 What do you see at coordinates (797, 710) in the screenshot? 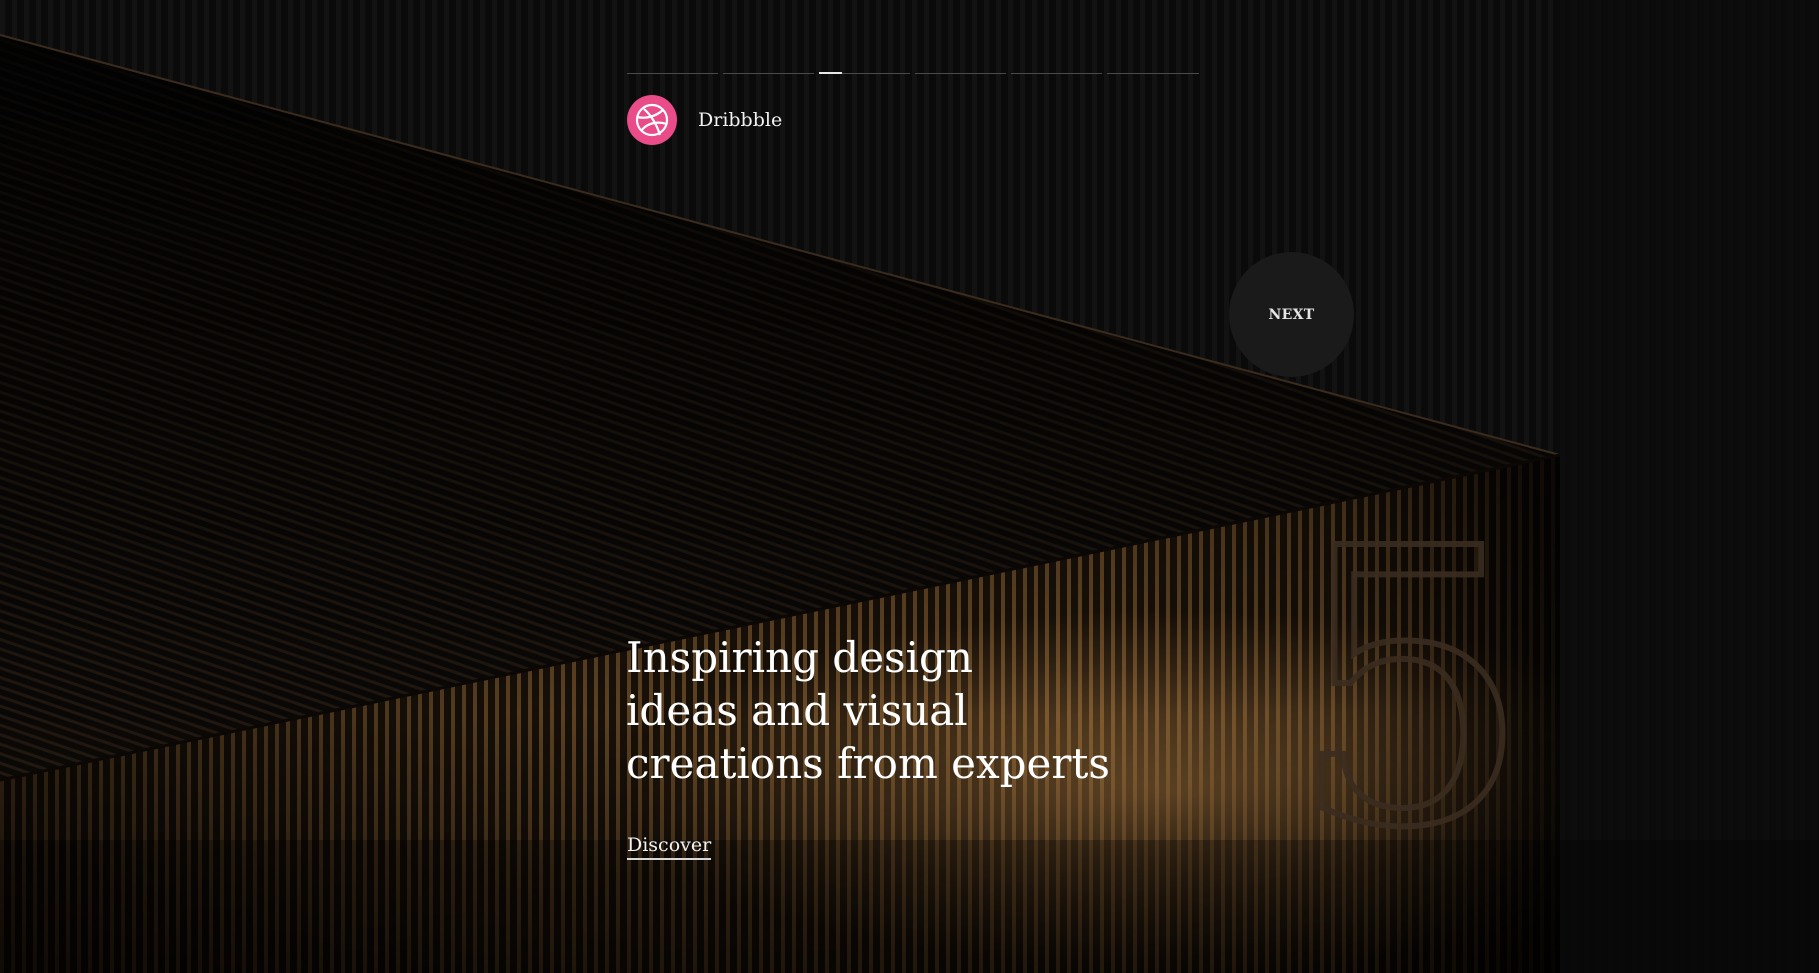
I see `headline-line: ideas and visual` at bounding box center [797, 710].